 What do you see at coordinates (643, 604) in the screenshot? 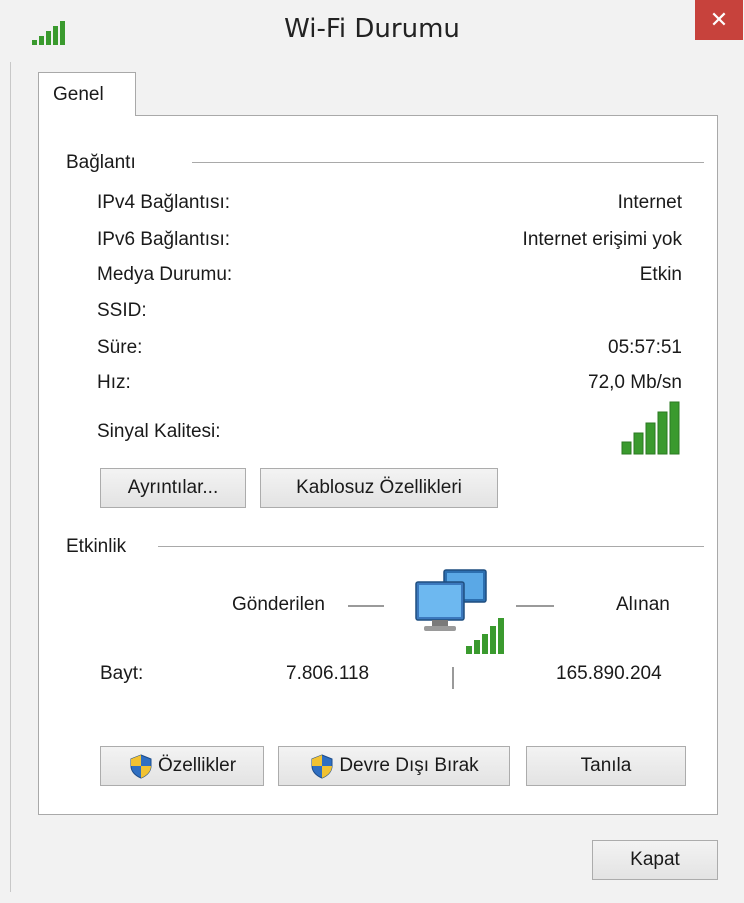
I see `received-label: Alınan` at bounding box center [643, 604].